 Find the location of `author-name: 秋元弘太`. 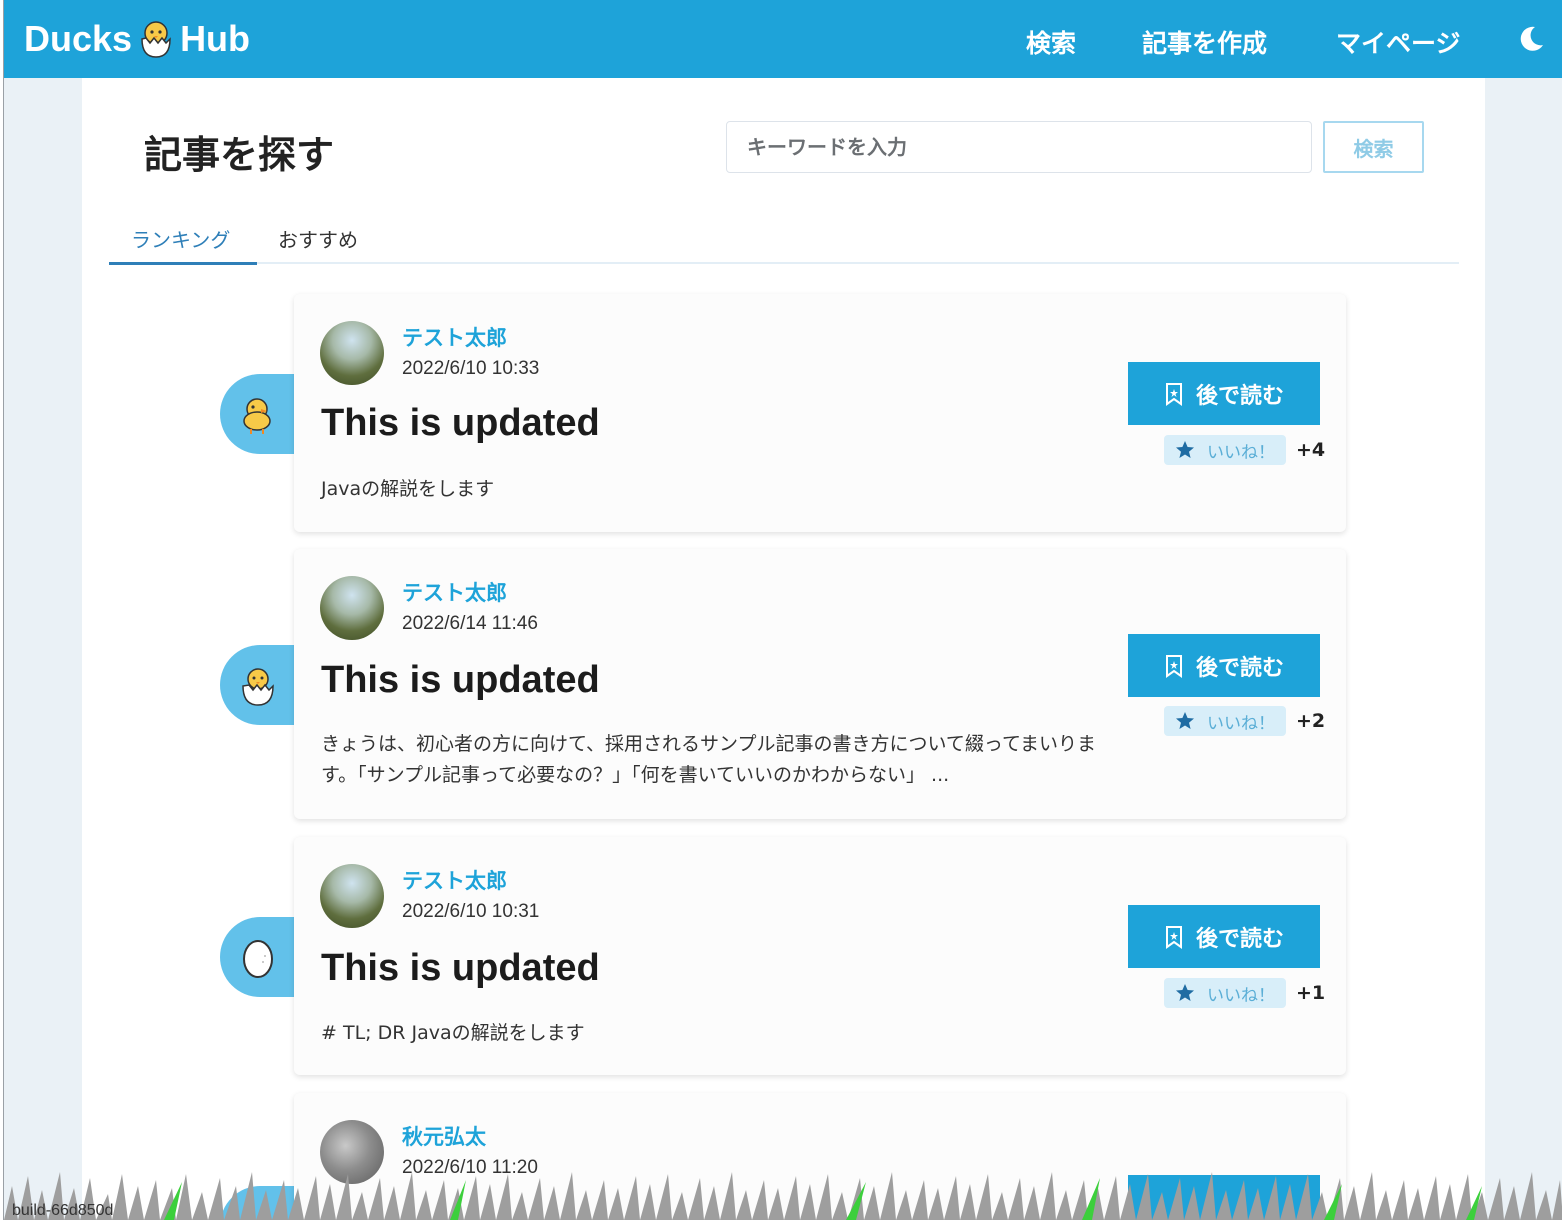

author-name: 秋元弘太 is located at coordinates (444, 1136).